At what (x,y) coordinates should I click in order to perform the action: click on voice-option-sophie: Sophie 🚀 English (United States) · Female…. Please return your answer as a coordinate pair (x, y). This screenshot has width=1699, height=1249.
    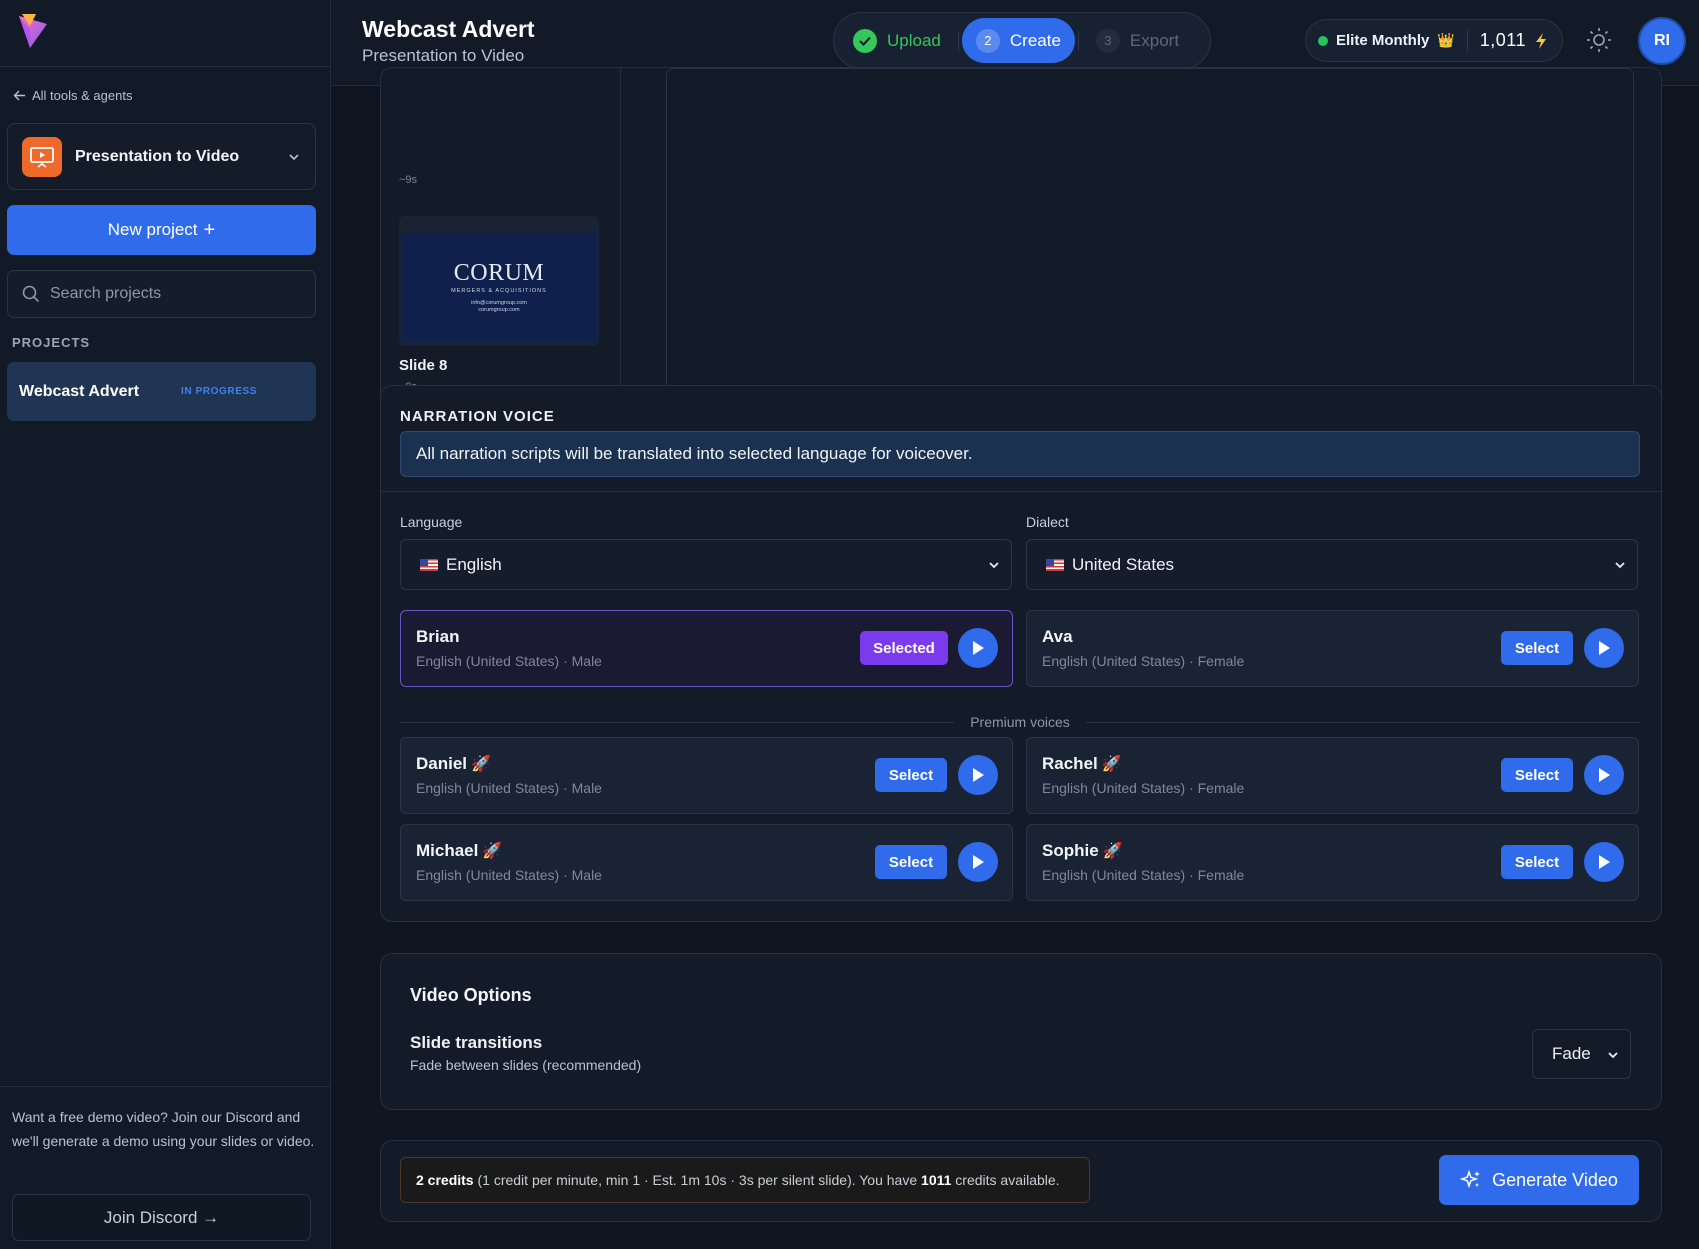
    Looking at the image, I should click on (1332, 862).